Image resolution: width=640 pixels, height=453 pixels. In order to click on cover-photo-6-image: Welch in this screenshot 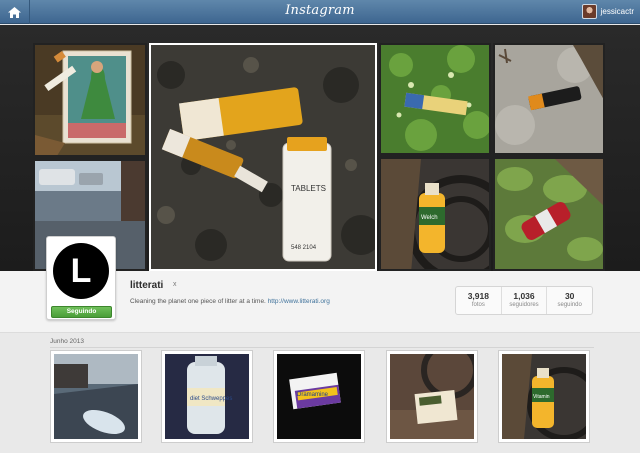, I will do `click(435, 214)`.